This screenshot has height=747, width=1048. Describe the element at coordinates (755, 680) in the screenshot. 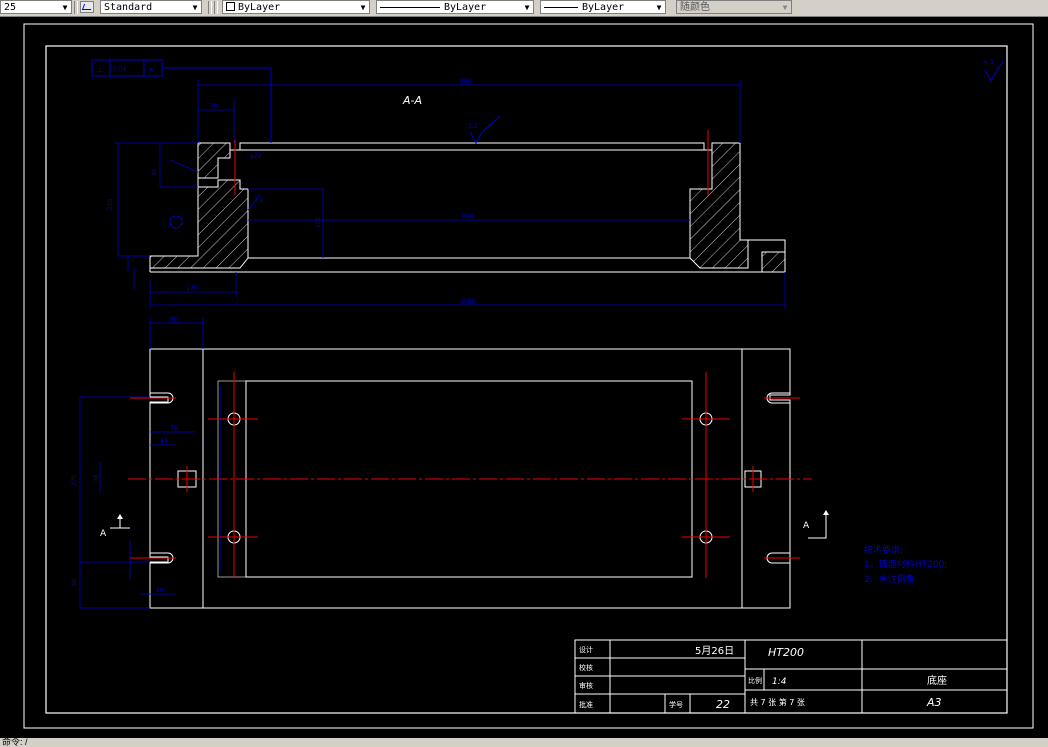

I see `tb-scale-label: 比例` at that location.